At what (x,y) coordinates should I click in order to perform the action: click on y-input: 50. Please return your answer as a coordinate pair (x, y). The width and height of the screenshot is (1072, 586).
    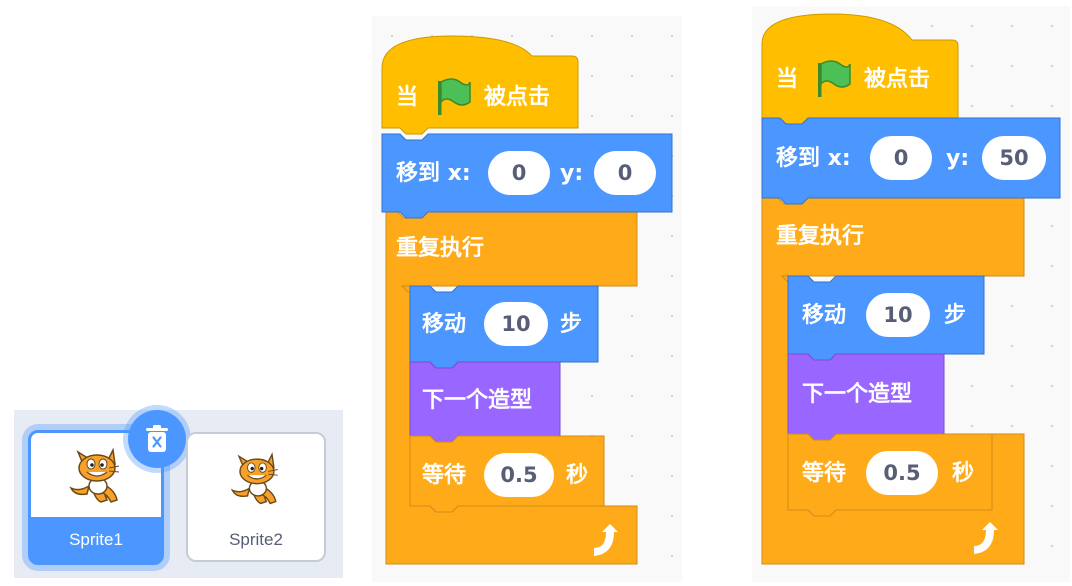
    Looking at the image, I should click on (1014, 158).